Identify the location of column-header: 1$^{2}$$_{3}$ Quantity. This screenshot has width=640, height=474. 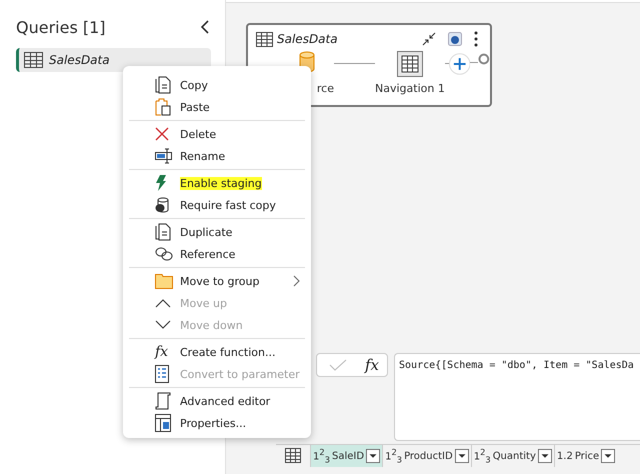
(512, 456).